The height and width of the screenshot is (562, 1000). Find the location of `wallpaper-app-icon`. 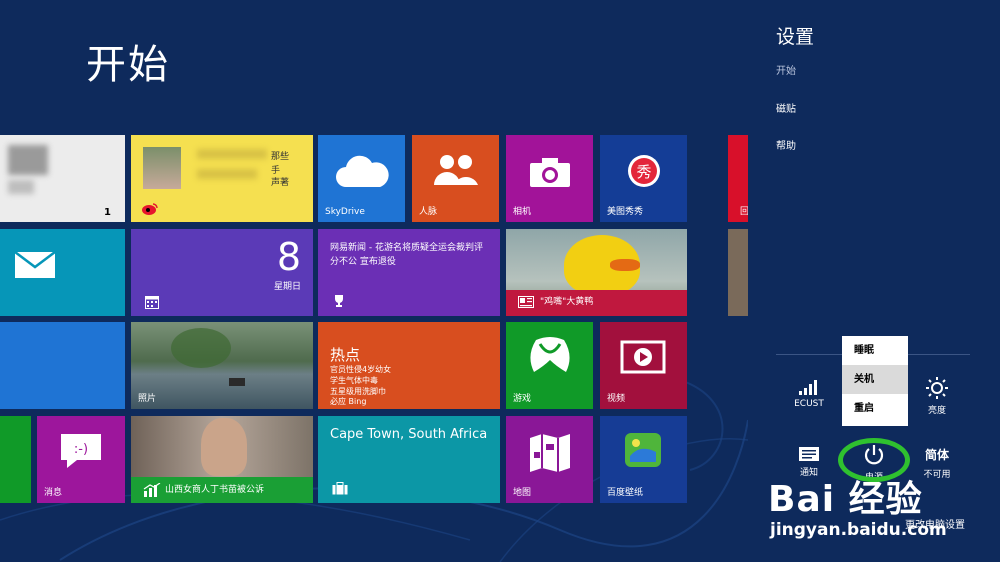

wallpaper-app-icon is located at coordinates (643, 450).